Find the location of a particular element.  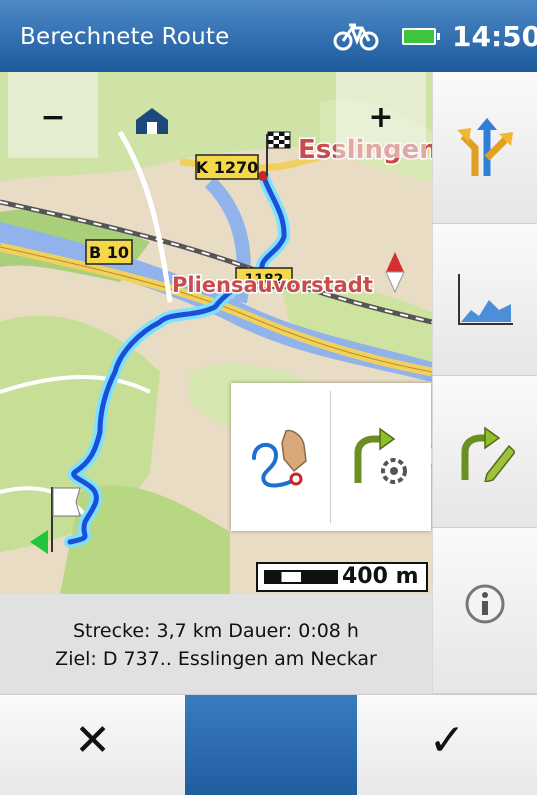

cancel-icon: ✕ is located at coordinates (92, 740).